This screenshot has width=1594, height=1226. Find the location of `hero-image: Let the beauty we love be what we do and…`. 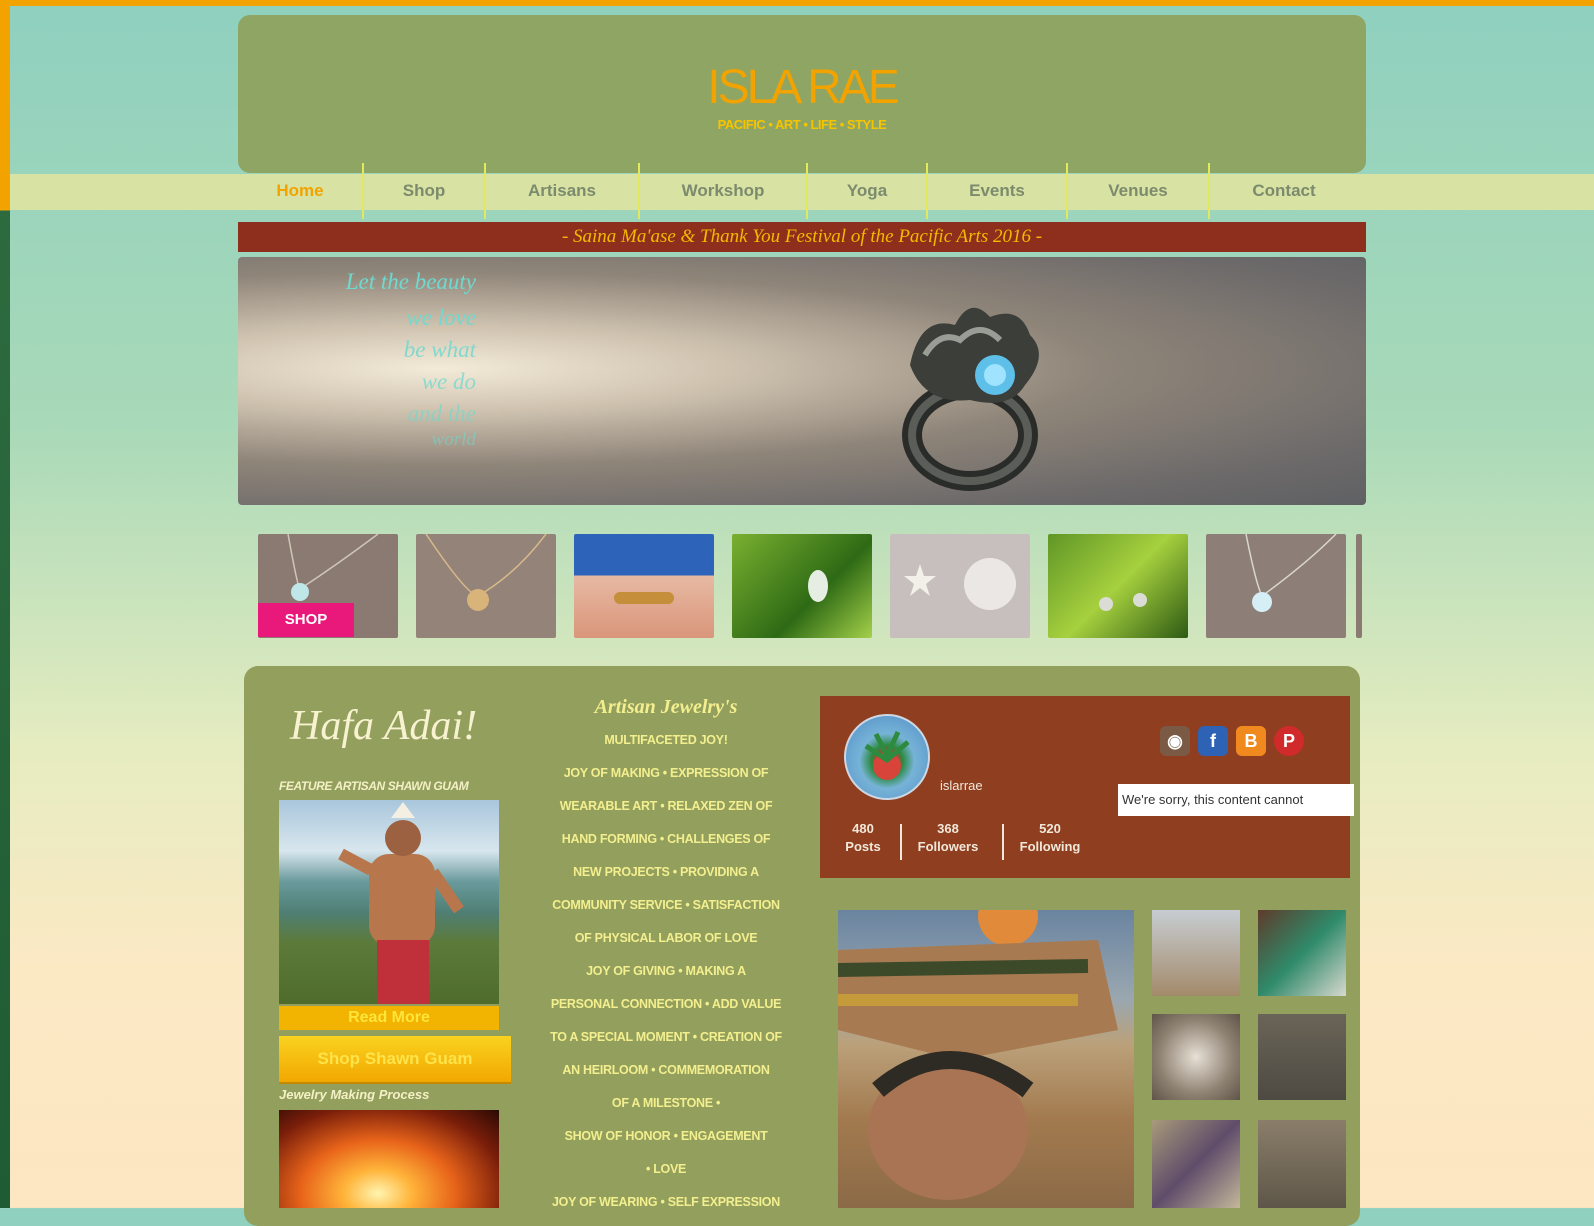

hero-image: Let the beauty we love be what we do and… is located at coordinates (802, 381).